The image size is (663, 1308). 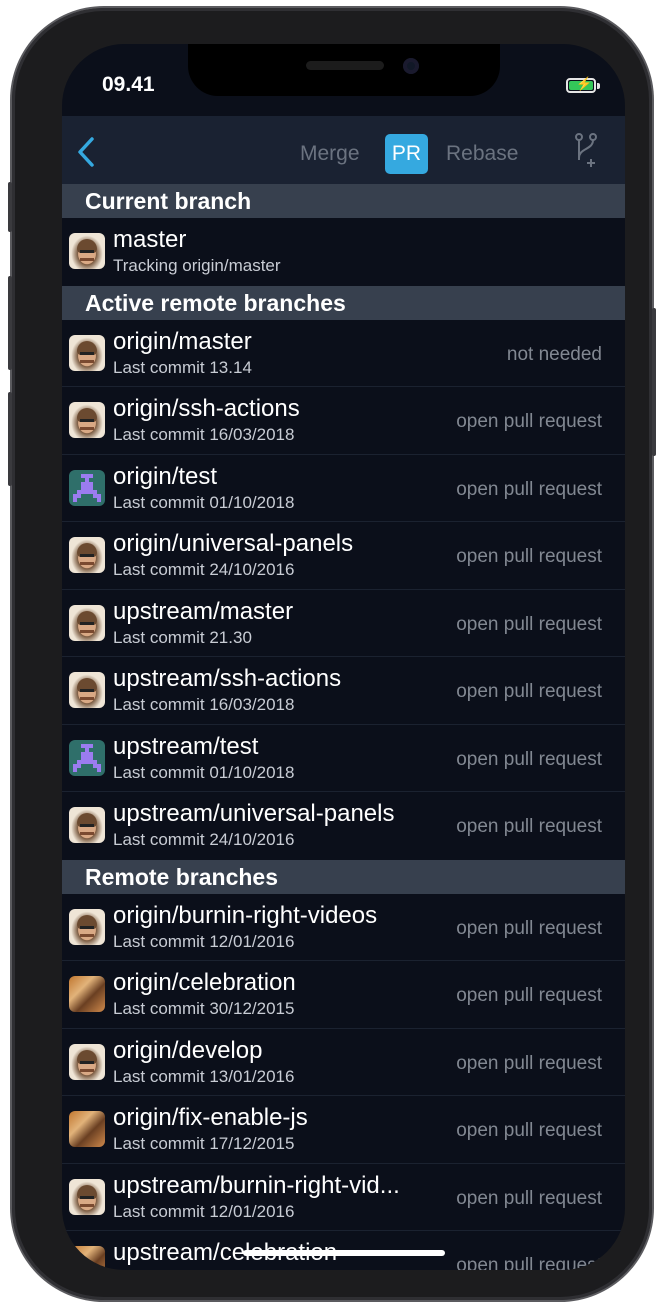 I want to click on branch-name: upstream/master, so click(x=203, y=611).